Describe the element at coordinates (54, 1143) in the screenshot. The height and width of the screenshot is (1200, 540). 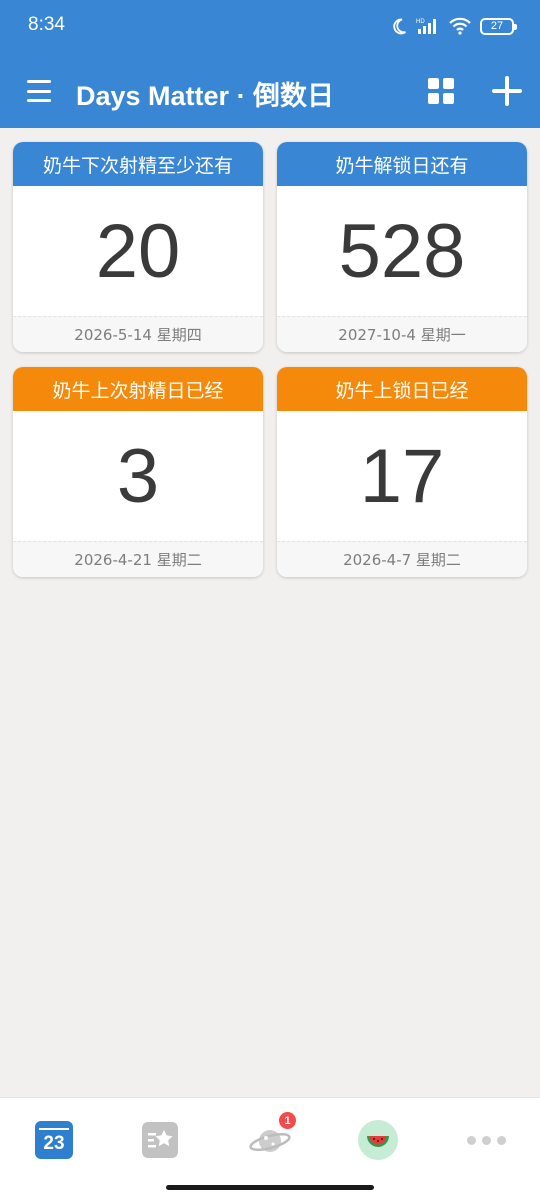
I see `calendar-day: 23` at that location.